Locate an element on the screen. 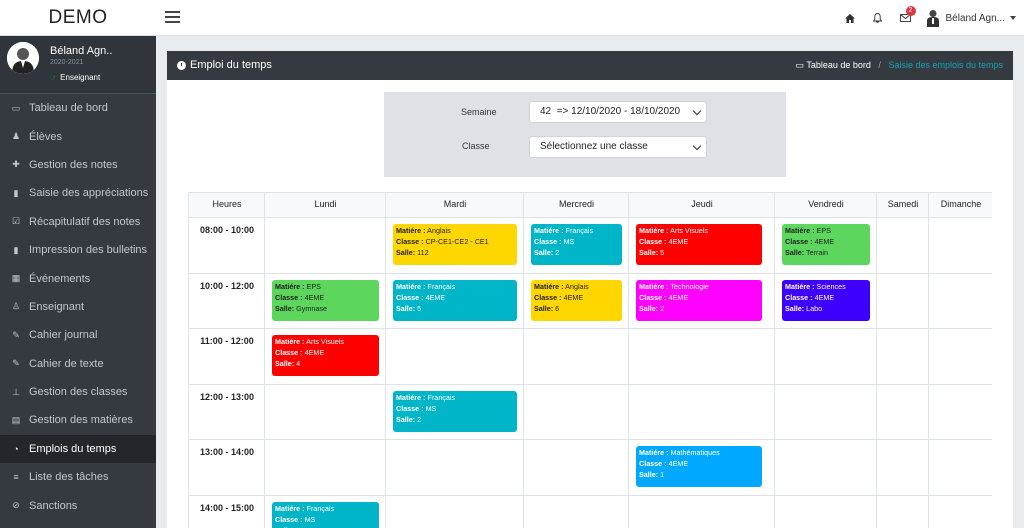 The height and width of the screenshot is (528, 1024). column-header: Jeudi is located at coordinates (702, 204).